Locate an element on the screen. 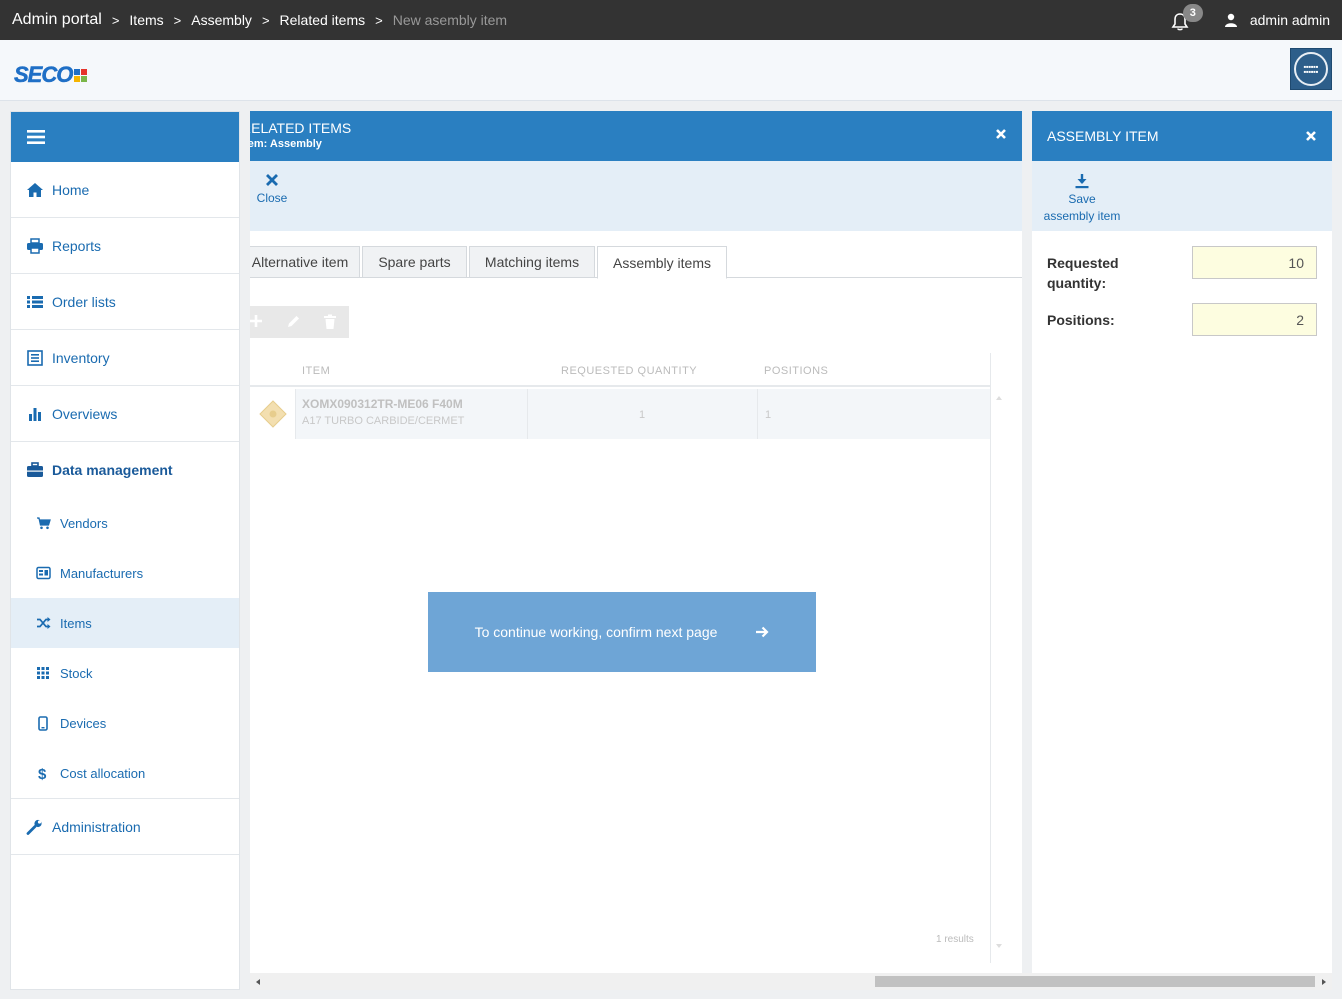  tab-alternative-item: Alternative item is located at coordinates (305, 262).